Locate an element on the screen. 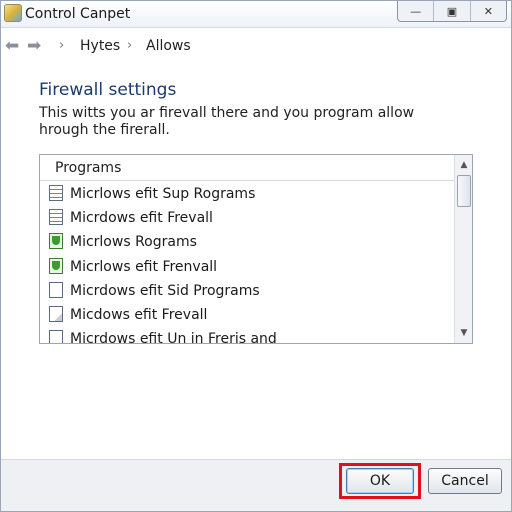  scrollbar-thumb is located at coordinates (464, 191).